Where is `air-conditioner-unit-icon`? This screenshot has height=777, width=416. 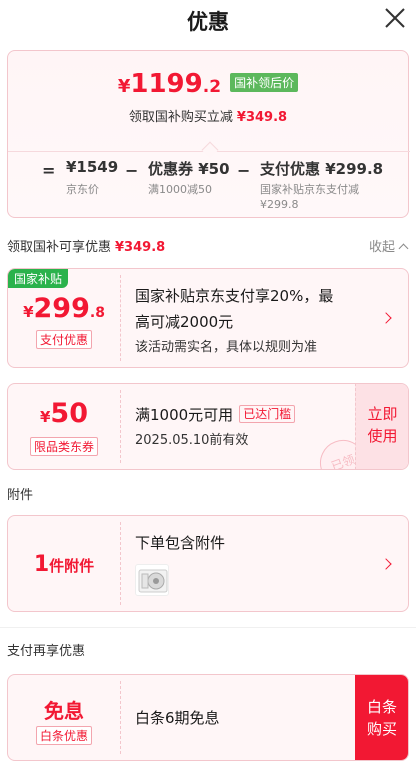
air-conditioner-unit-icon is located at coordinates (153, 581).